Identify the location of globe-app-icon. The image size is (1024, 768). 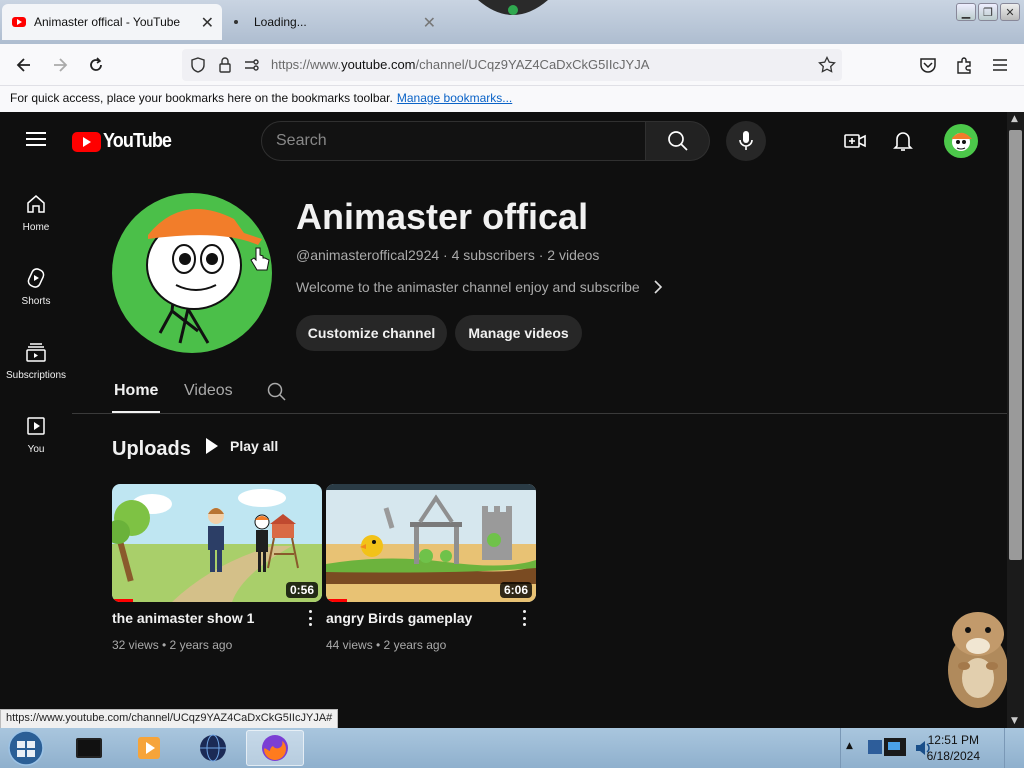
(213, 748).